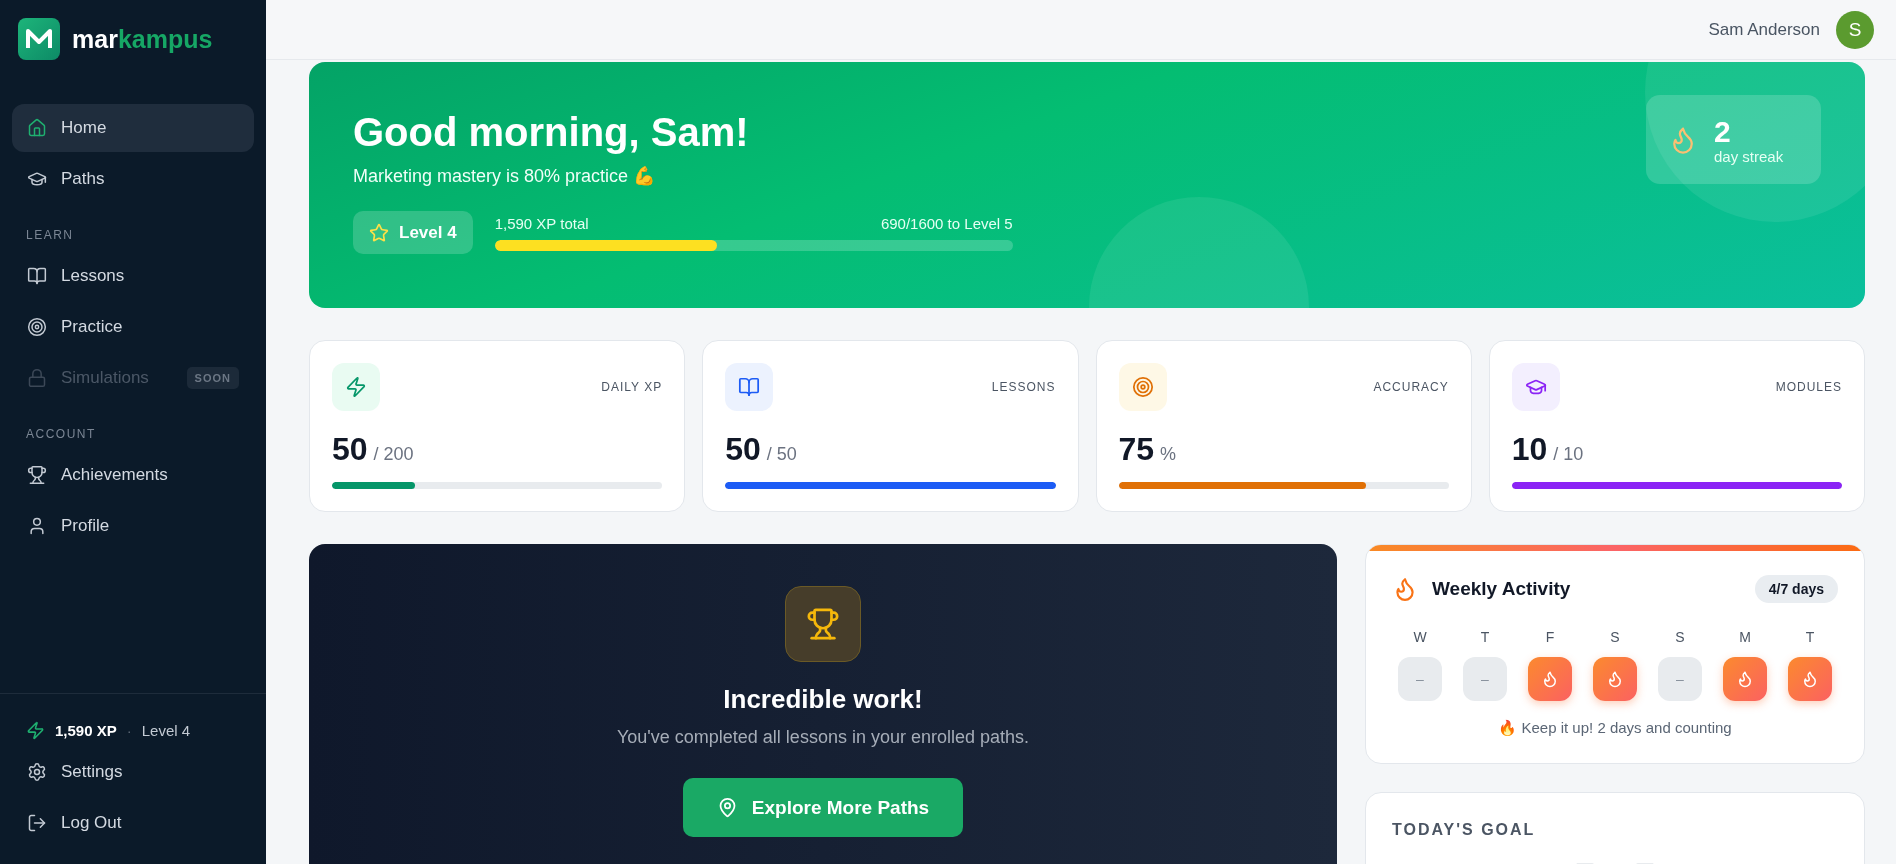  Describe the element at coordinates (1529, 449) in the screenshot. I see `stat-value: 10` at that location.